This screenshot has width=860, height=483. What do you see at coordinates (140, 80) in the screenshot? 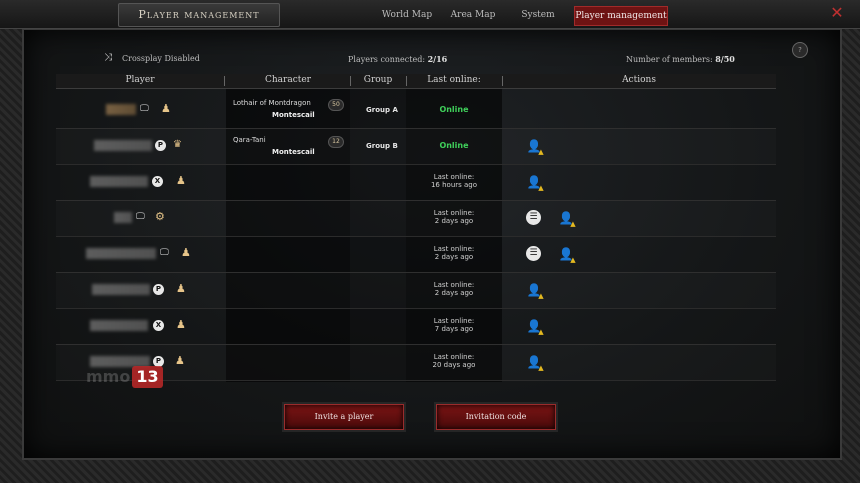
I see `column-header-player: Player` at bounding box center [140, 80].